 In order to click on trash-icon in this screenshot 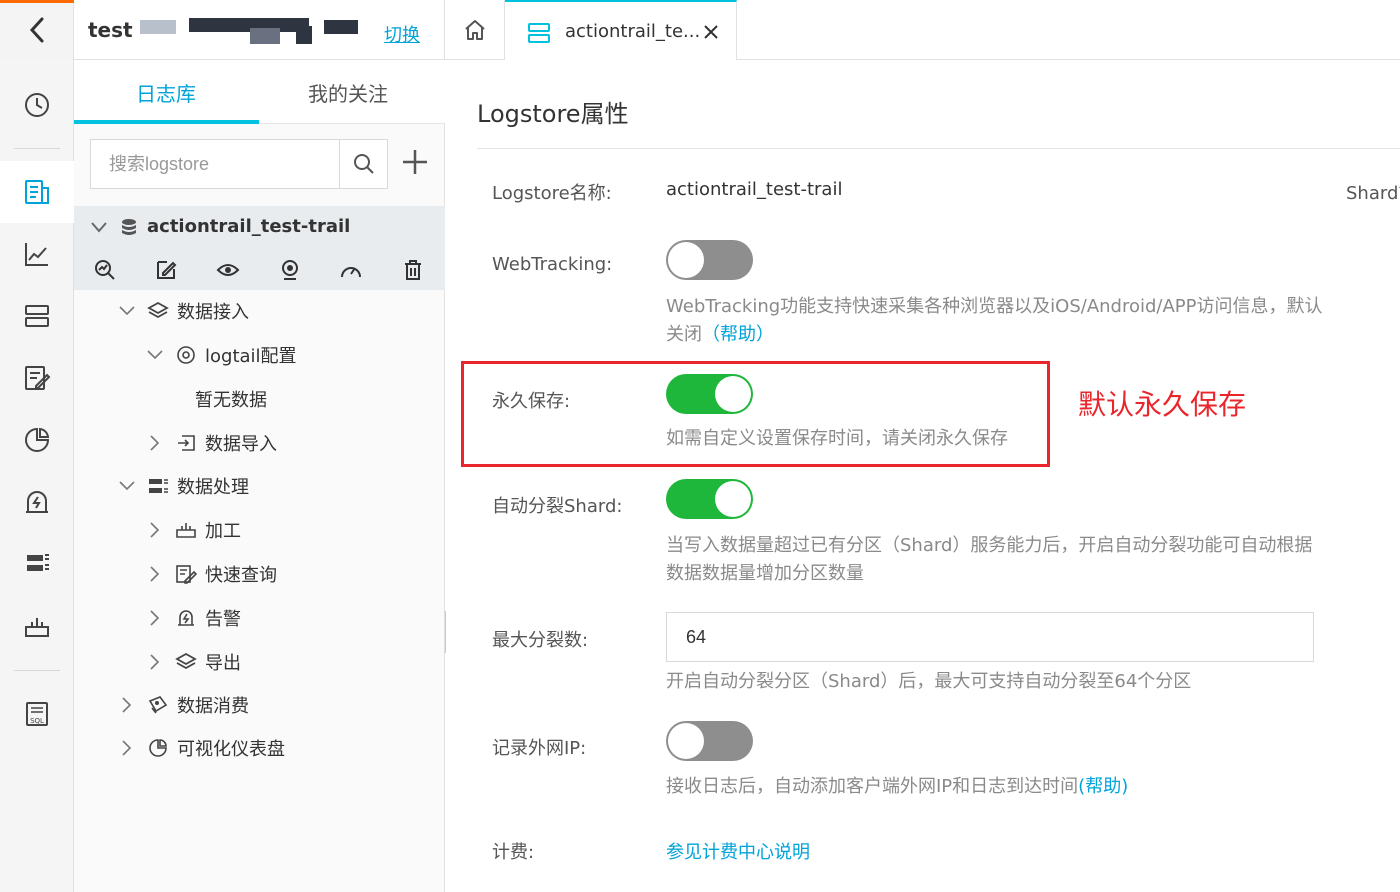, I will do `click(413, 270)`.